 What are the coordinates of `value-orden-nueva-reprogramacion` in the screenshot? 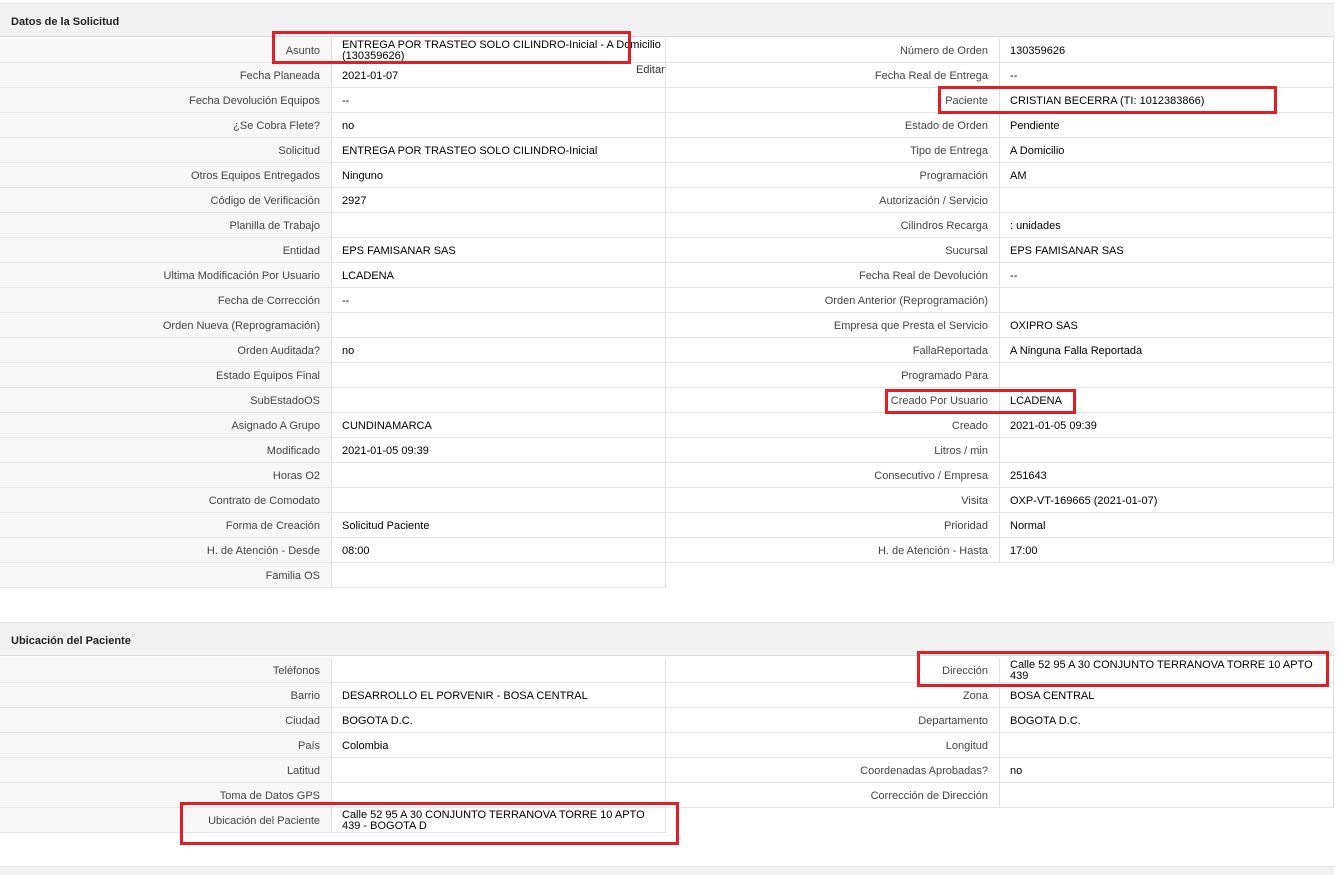 It's located at (499, 325).